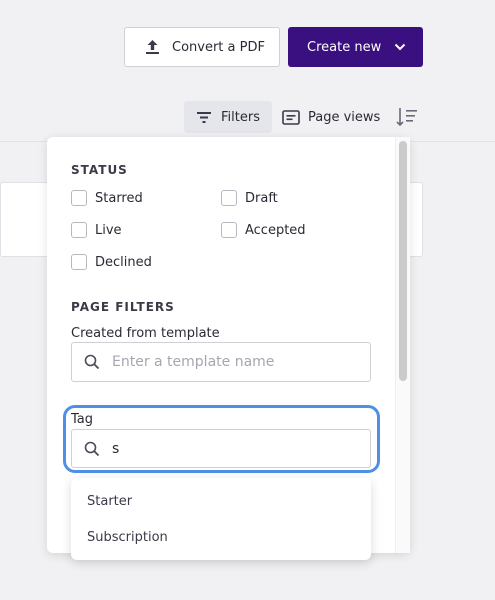 The image size is (495, 600). I want to click on create-new-button: Create new, so click(355, 47).